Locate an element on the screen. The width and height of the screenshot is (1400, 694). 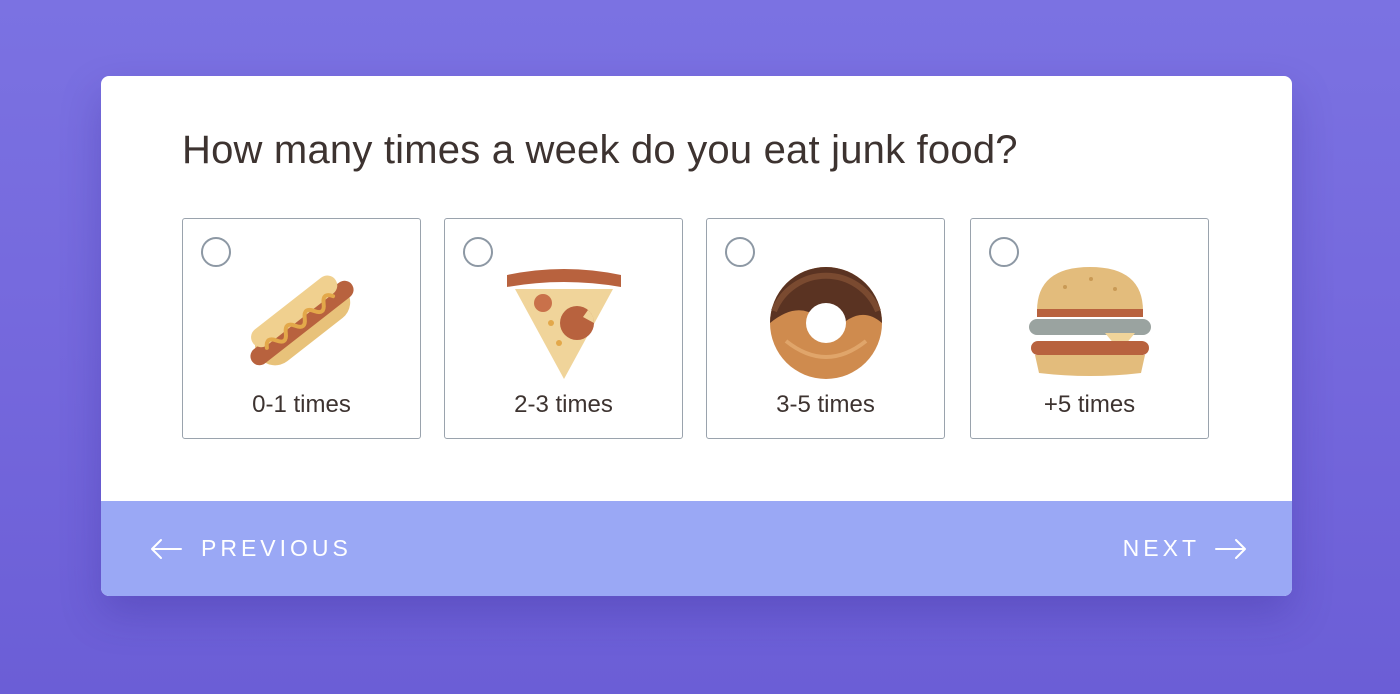
option-label: 3-5 times is located at coordinates (825, 404).